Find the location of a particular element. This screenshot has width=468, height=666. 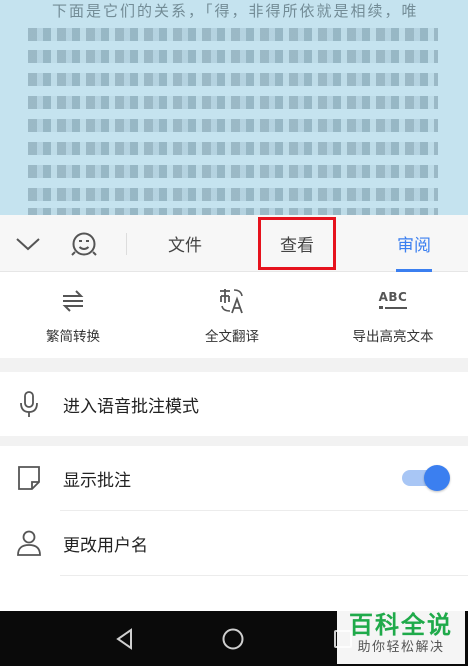

collapse-chevron-icon is located at coordinates (28, 243).